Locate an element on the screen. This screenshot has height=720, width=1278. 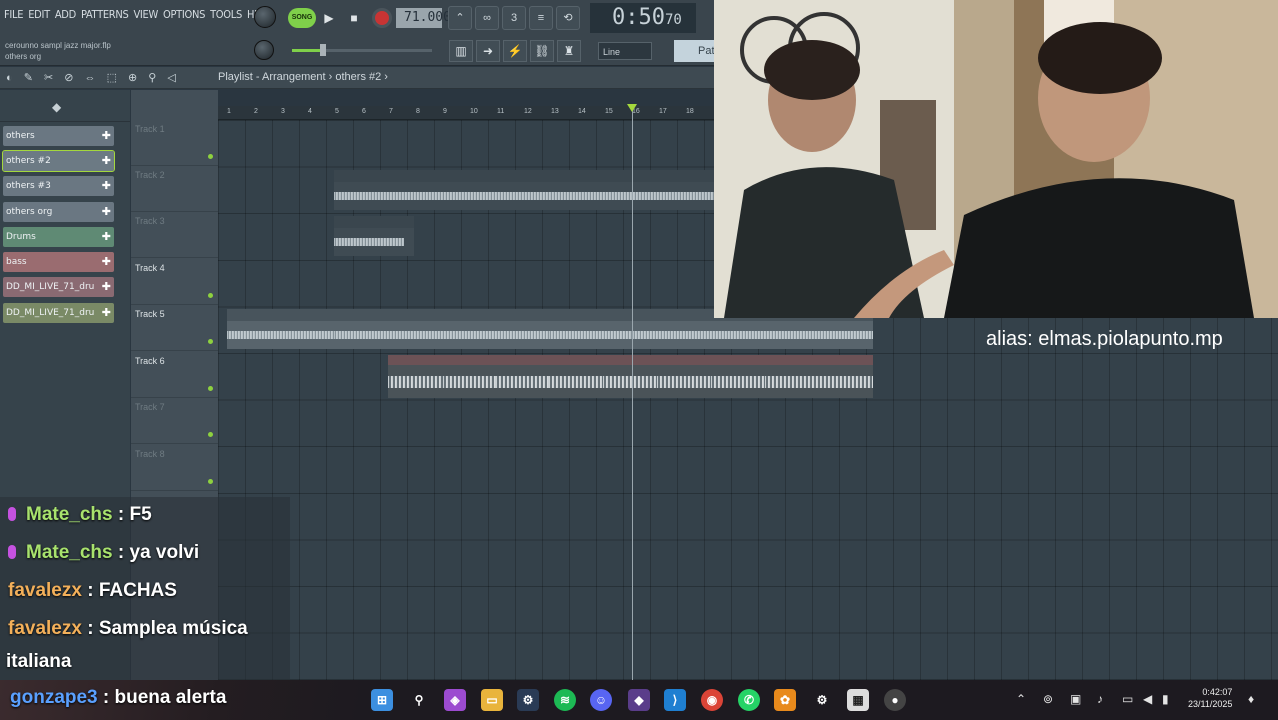
windows-start-icon: ⊞ is located at coordinates (382, 700).